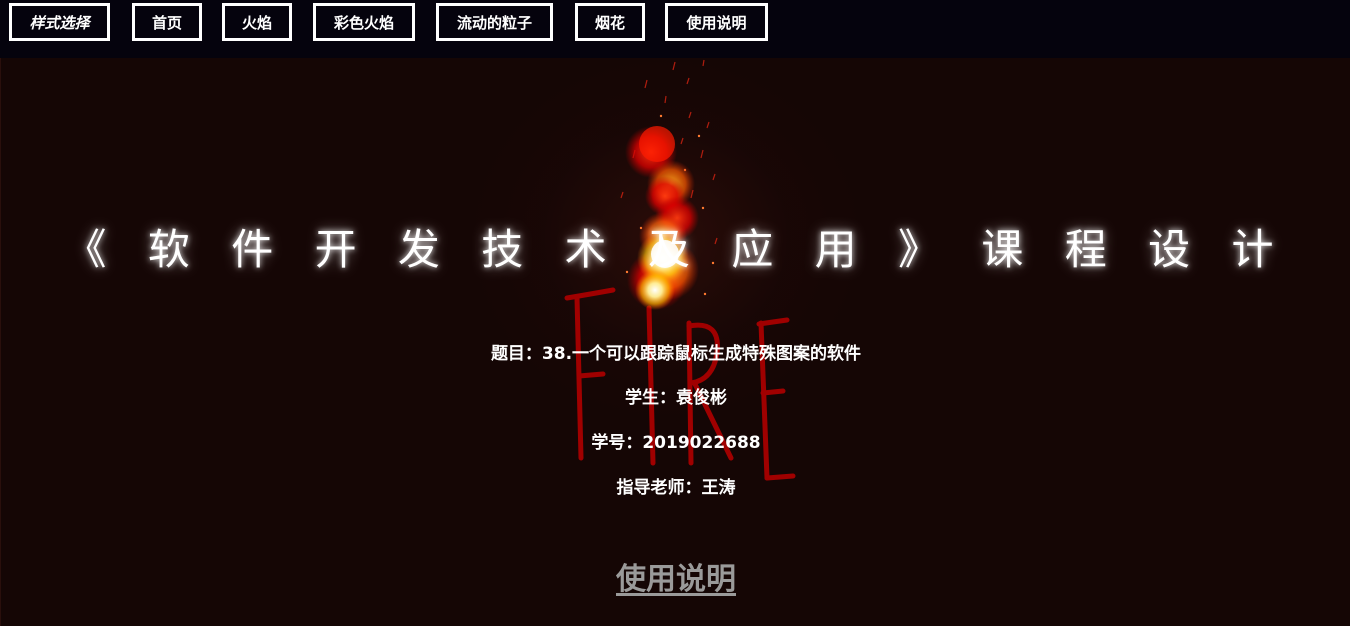 The width and height of the screenshot is (1350, 626). Describe the element at coordinates (364, 22) in the screenshot. I see `nav-color-flame-button: 彩色火焰` at that location.